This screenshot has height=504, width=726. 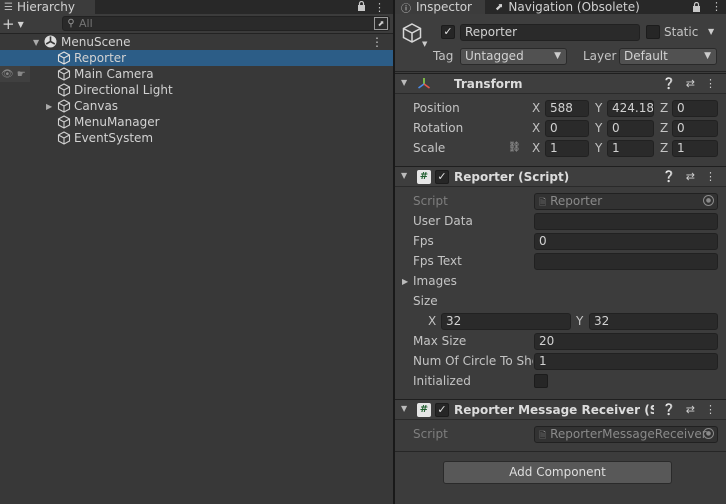 What do you see at coordinates (47, 7) in the screenshot?
I see `tab-hierarchy: ☰ Hierarchy` at bounding box center [47, 7].